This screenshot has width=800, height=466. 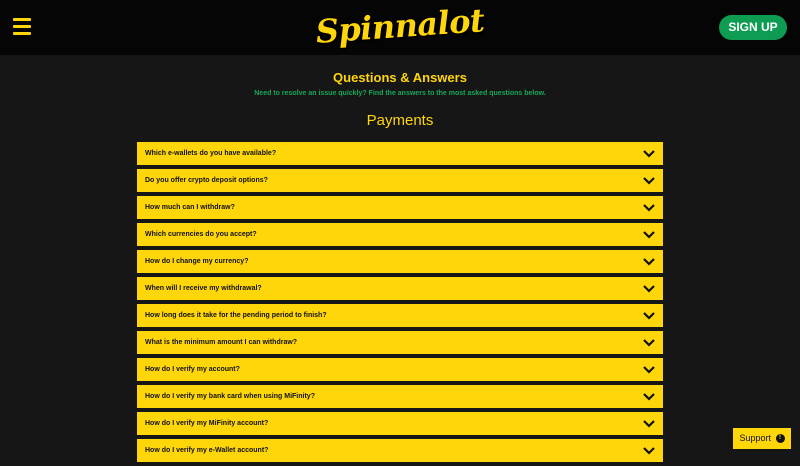 I want to click on chat-alert-icon: !, so click(x=780, y=439).